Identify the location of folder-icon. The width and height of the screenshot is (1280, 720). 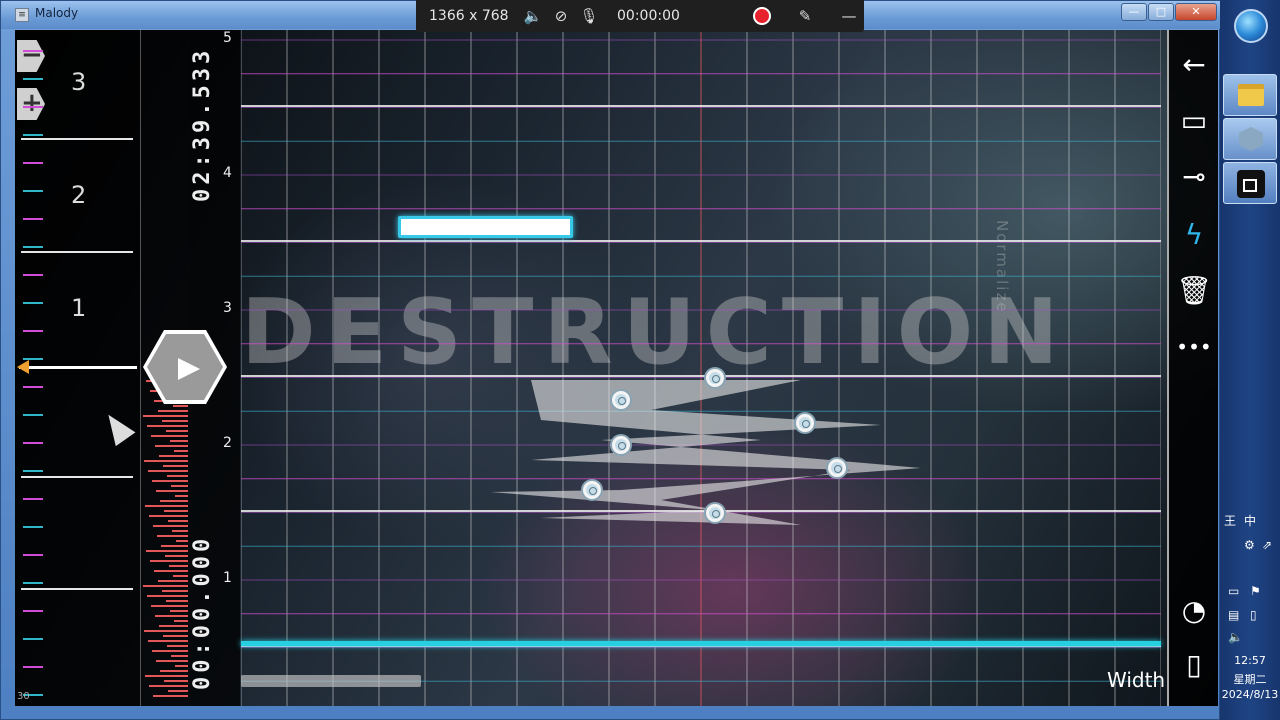
(1251, 95).